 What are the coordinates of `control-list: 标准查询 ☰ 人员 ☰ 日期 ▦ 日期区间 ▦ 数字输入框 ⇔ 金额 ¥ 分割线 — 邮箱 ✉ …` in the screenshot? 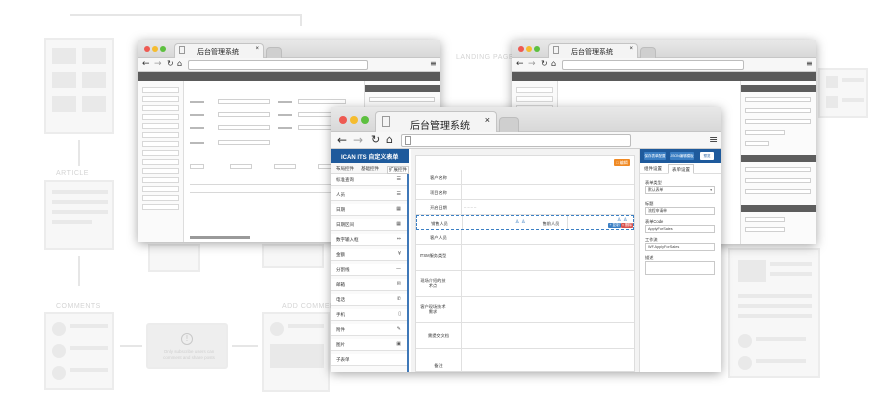 It's located at (370, 273).